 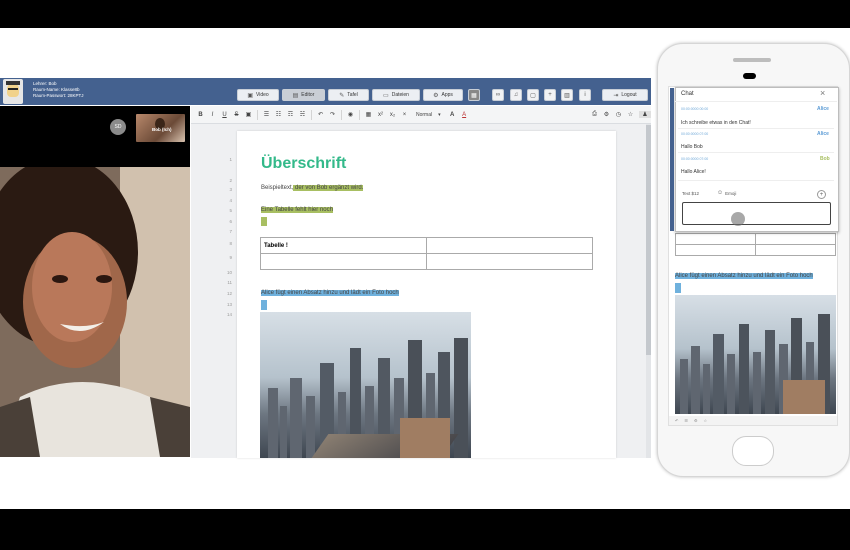 What do you see at coordinates (212, 115) in the screenshot?
I see `italic-button: I` at bounding box center [212, 115].